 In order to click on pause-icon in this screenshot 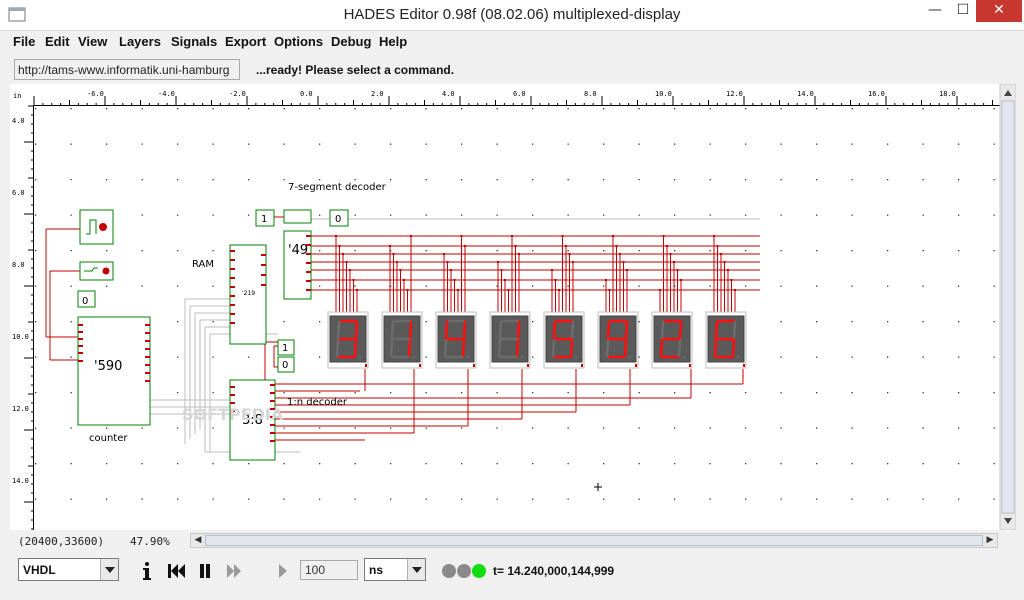, I will do `click(205, 571)`.